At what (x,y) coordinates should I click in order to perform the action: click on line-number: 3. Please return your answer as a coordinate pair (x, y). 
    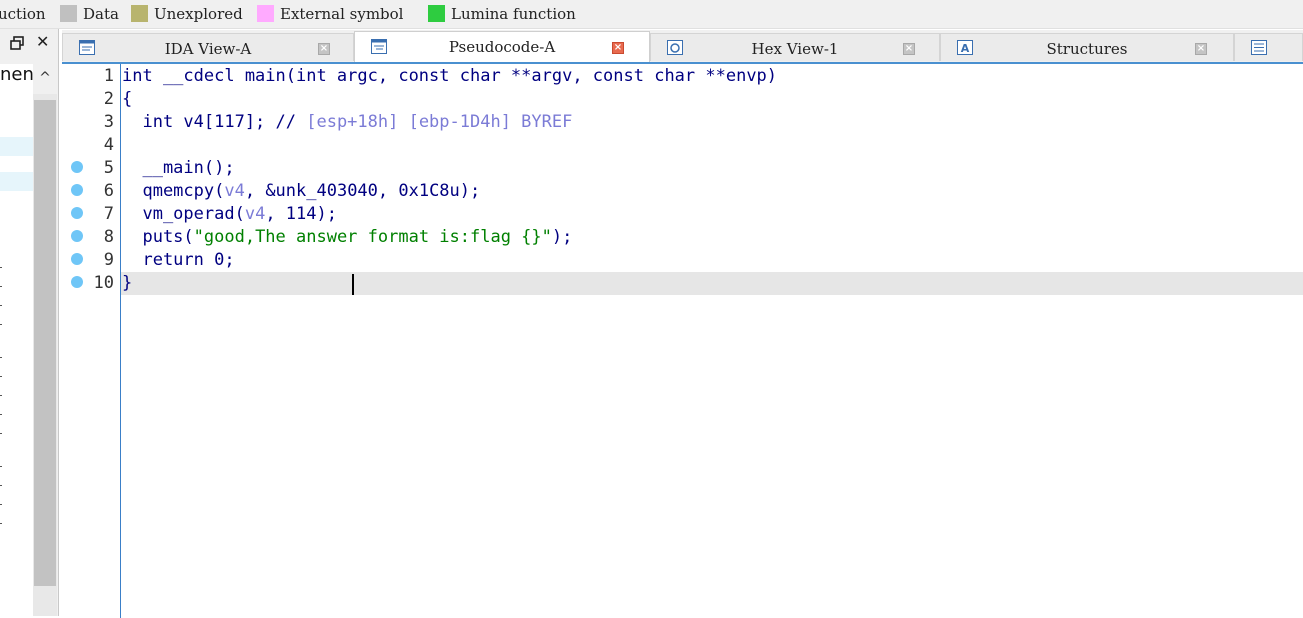
    Looking at the image, I should click on (108, 122).